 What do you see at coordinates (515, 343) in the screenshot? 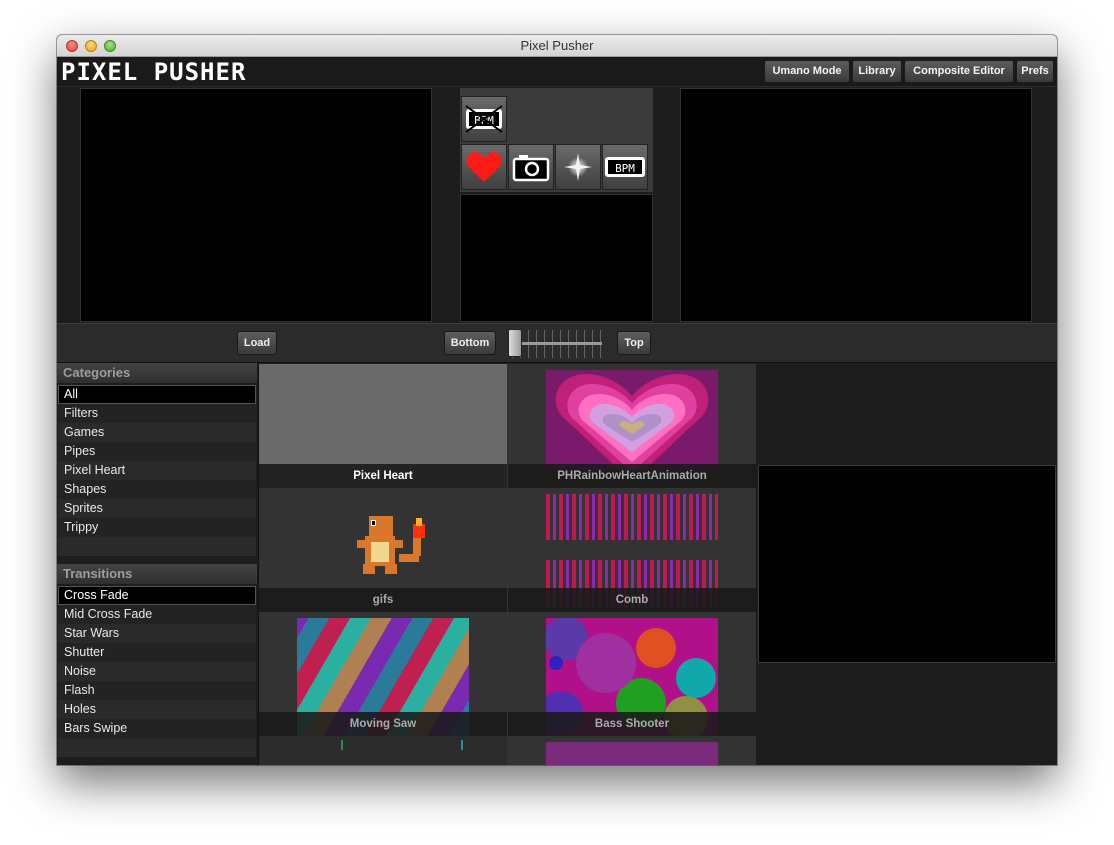
I see `slider-thumb` at bounding box center [515, 343].